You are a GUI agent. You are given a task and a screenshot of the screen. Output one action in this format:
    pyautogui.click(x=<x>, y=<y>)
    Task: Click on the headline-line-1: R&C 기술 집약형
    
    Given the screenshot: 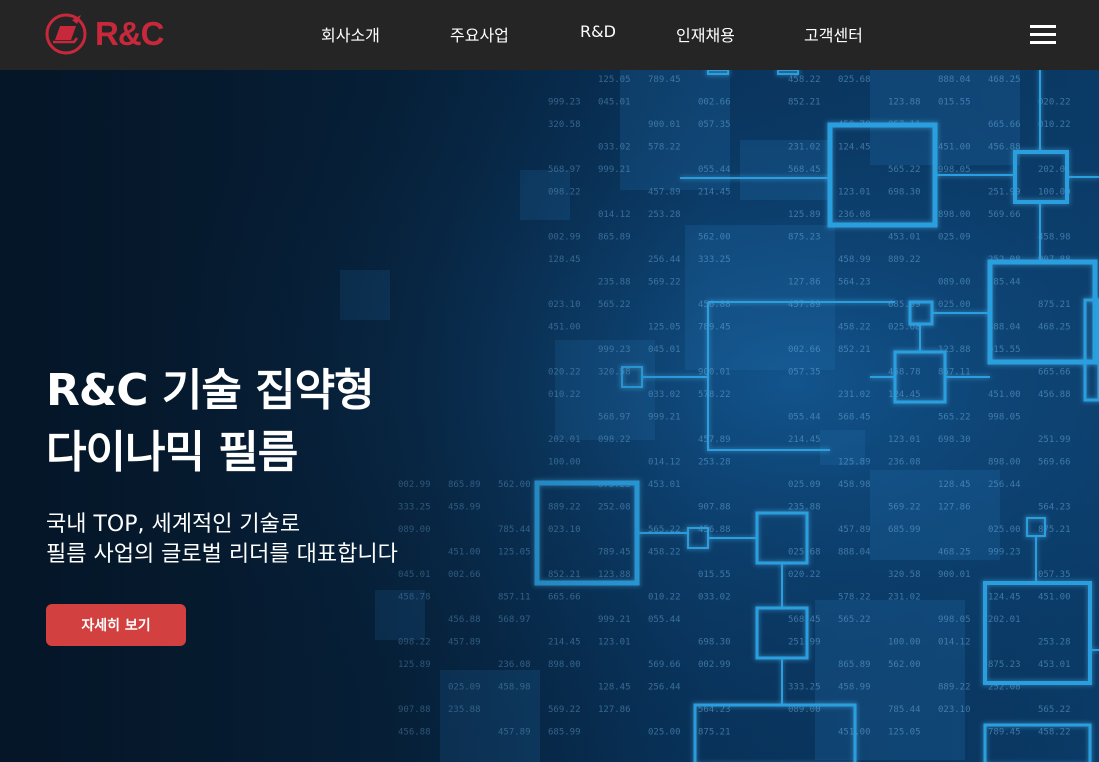 What is the action you would take?
    pyautogui.click(x=210, y=390)
    